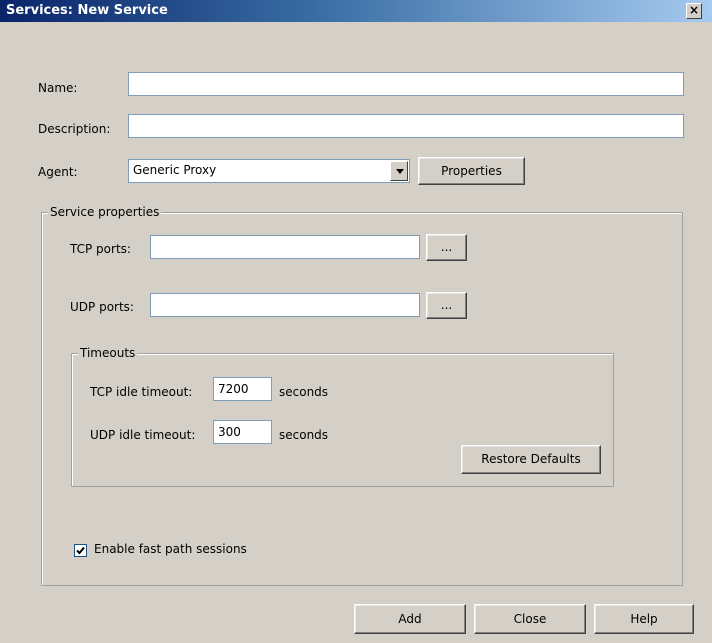  I want to click on checkmark-icon, so click(80, 550).